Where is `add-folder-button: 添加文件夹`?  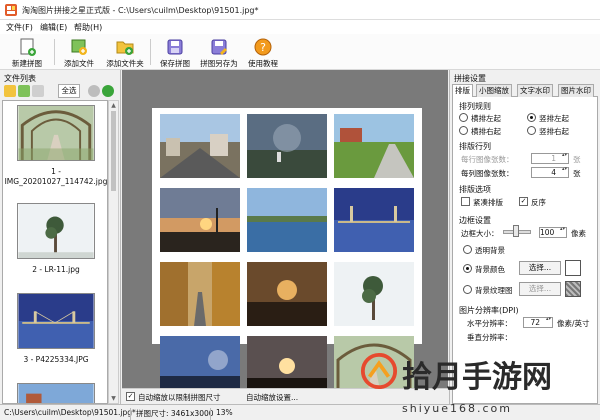
add-folder-button: 添加文件夹 is located at coordinates (125, 53).